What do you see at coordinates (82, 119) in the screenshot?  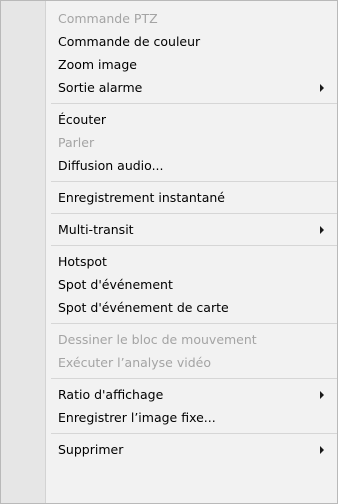 I see `menu-item-label: Écouter` at bounding box center [82, 119].